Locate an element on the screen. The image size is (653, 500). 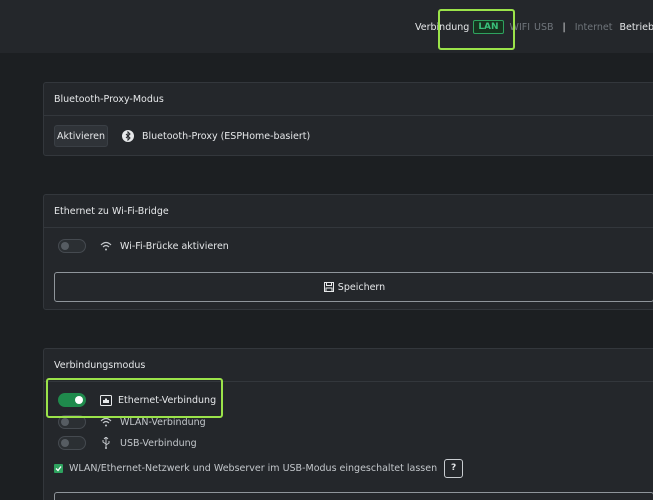
bridge-card-title: Ethernet zu Wi-Fi-Bridge is located at coordinates (348, 211).